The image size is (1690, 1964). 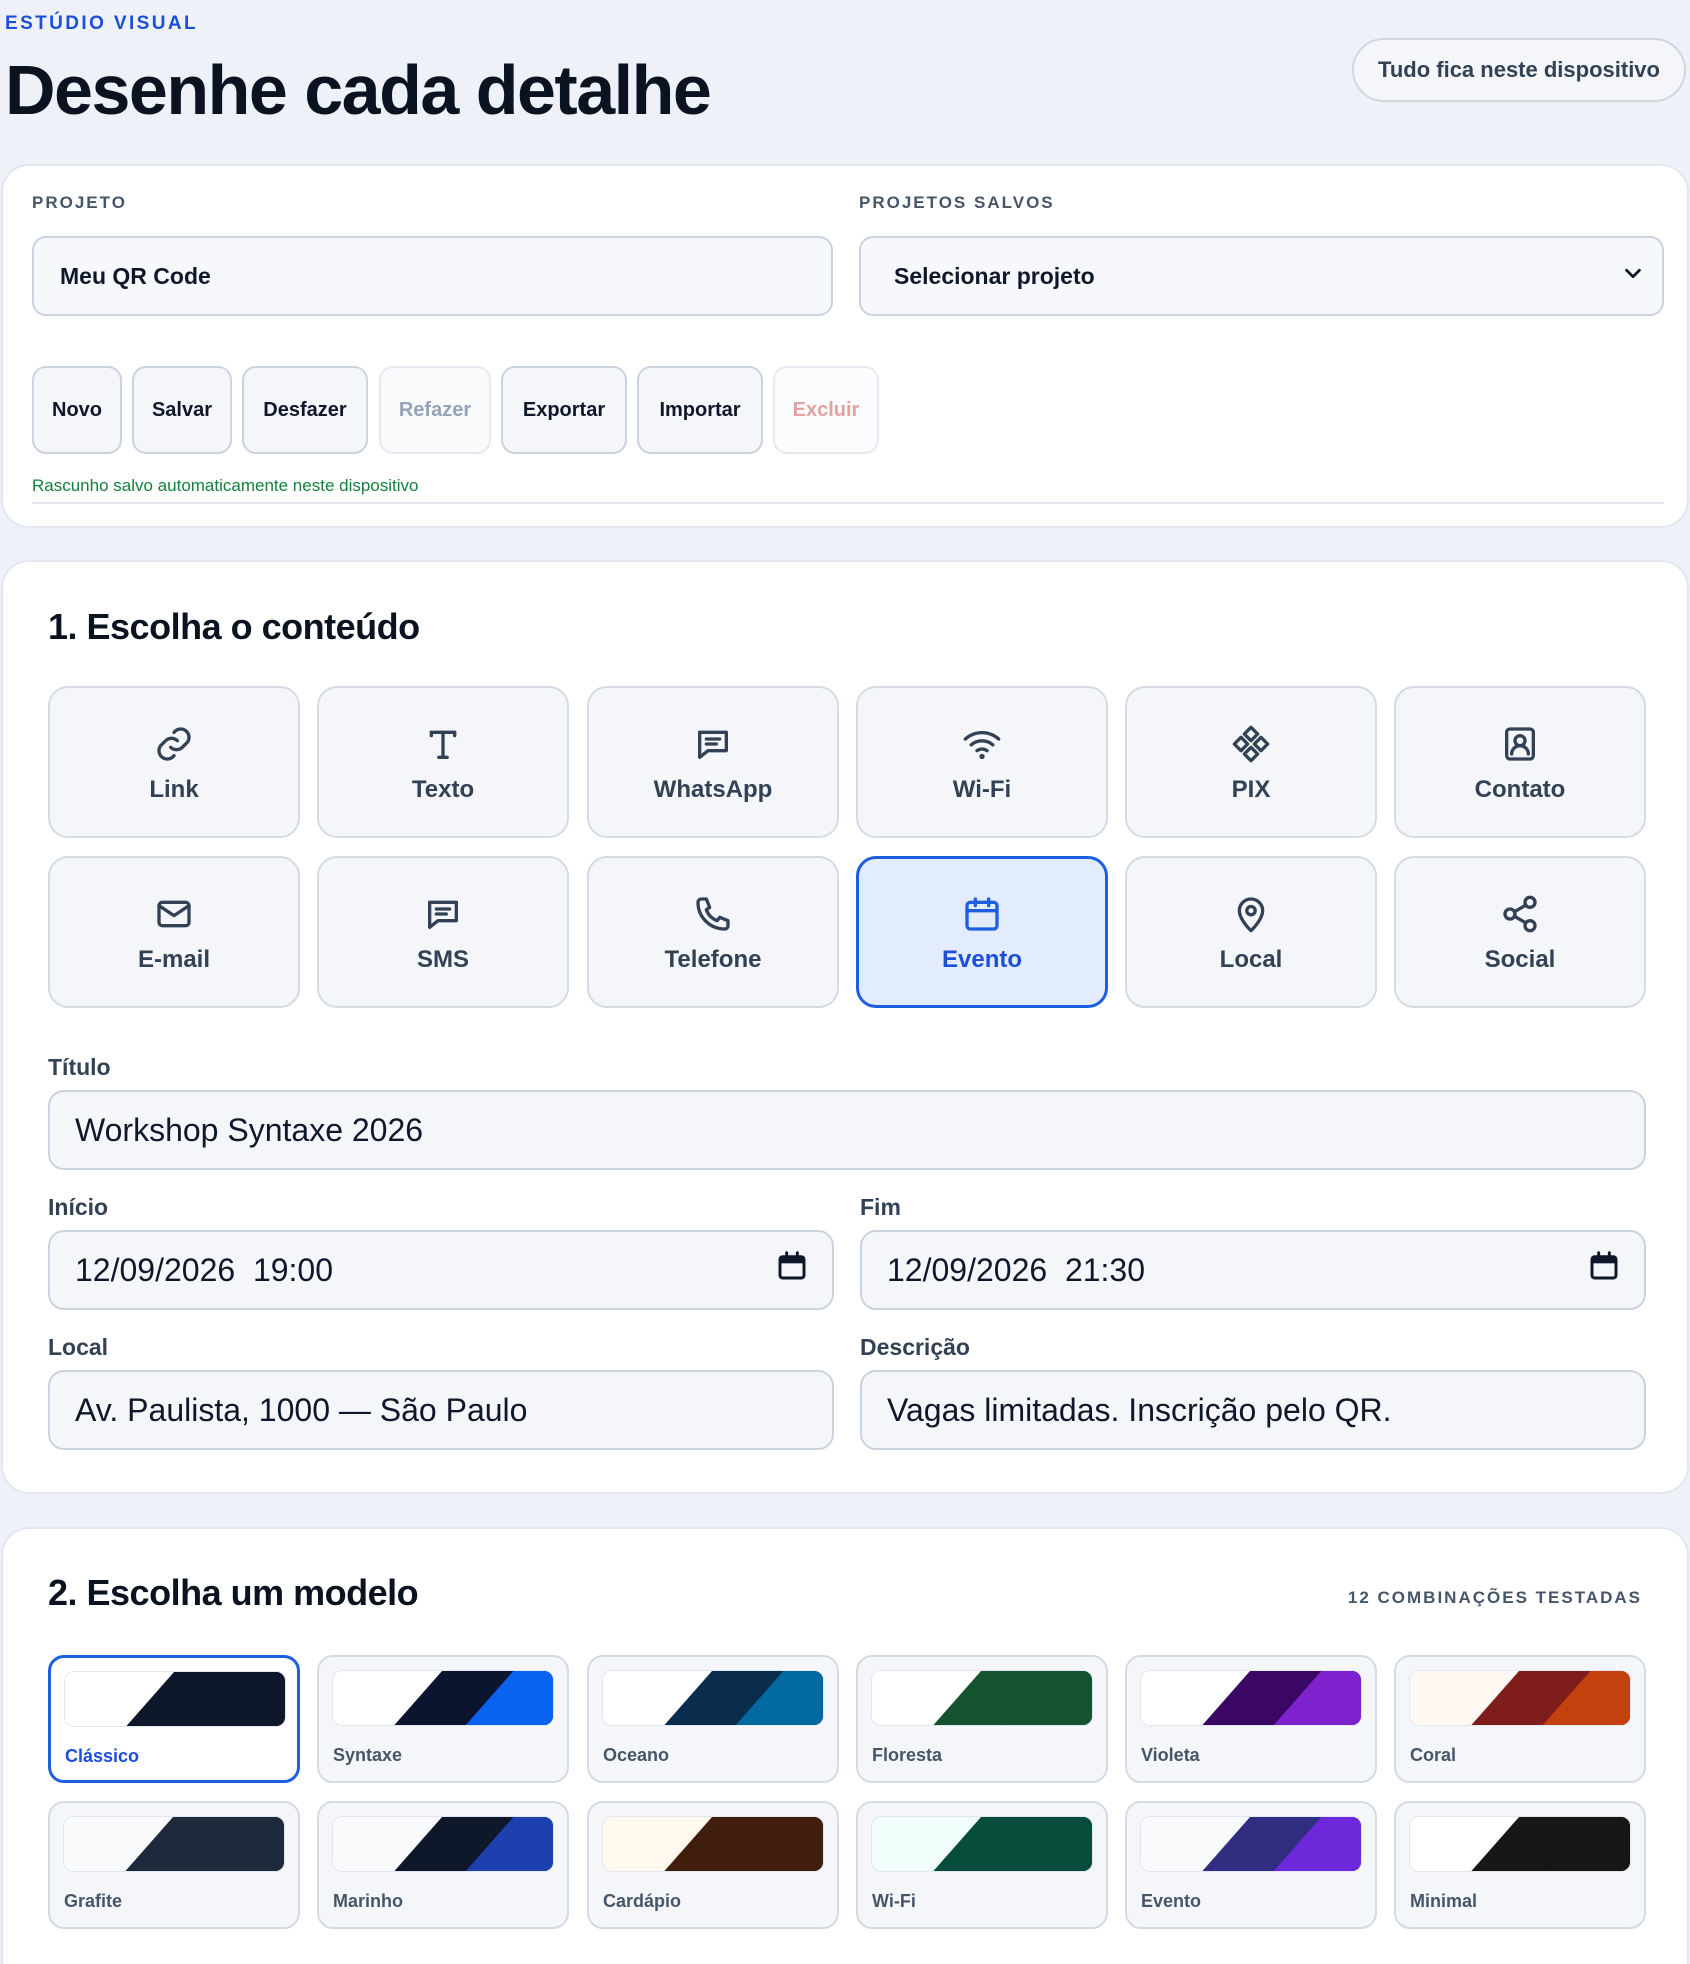 I want to click on sms-icon, so click(x=443, y=914).